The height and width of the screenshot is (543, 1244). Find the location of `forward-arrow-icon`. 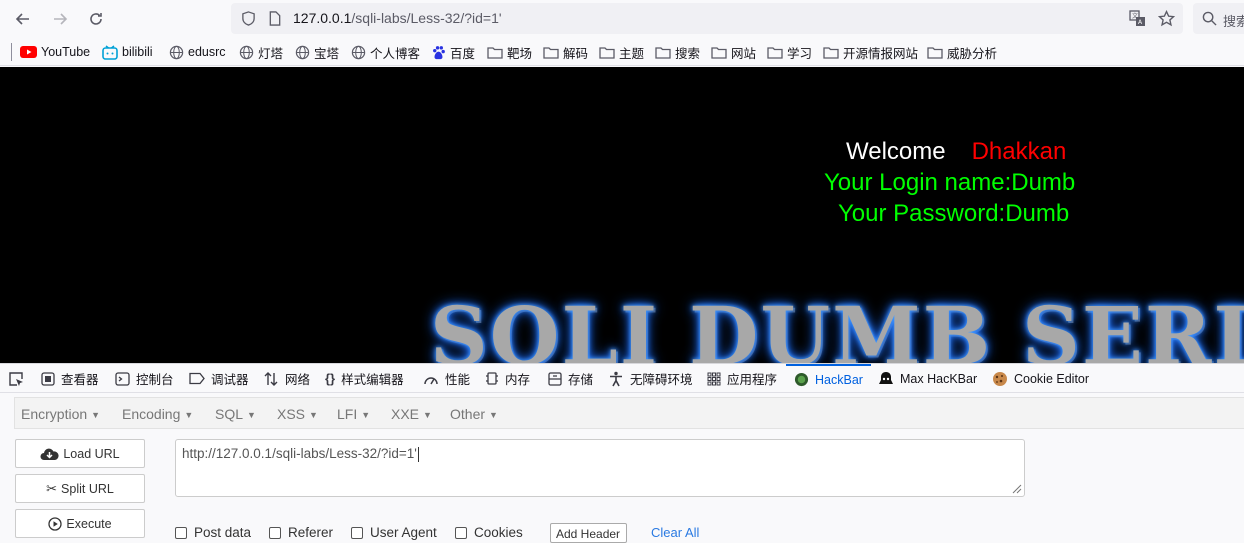

forward-arrow-icon is located at coordinates (61, 19).